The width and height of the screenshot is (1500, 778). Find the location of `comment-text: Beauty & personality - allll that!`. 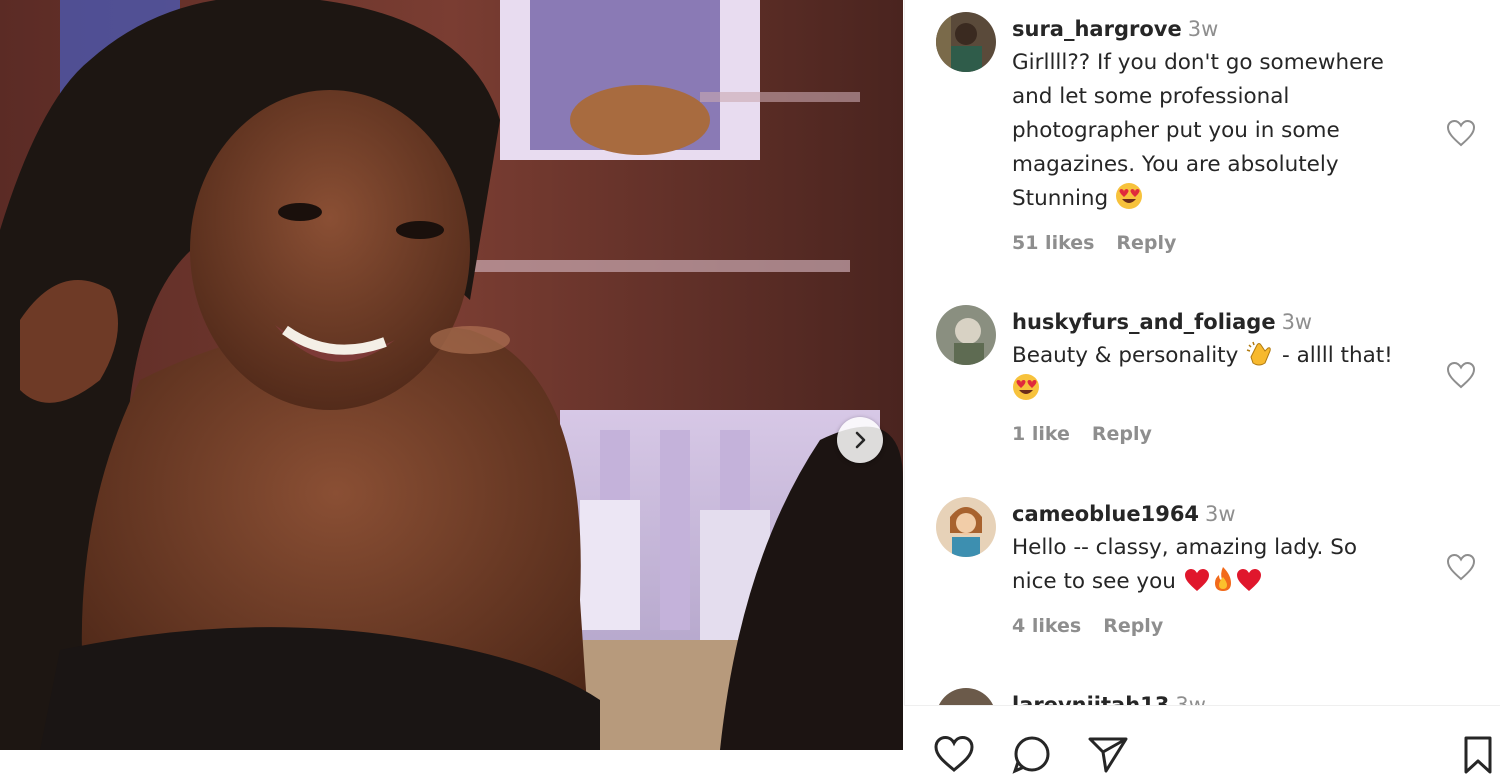

comment-text: Beauty & personality - allll that! is located at coordinates (1222, 373).